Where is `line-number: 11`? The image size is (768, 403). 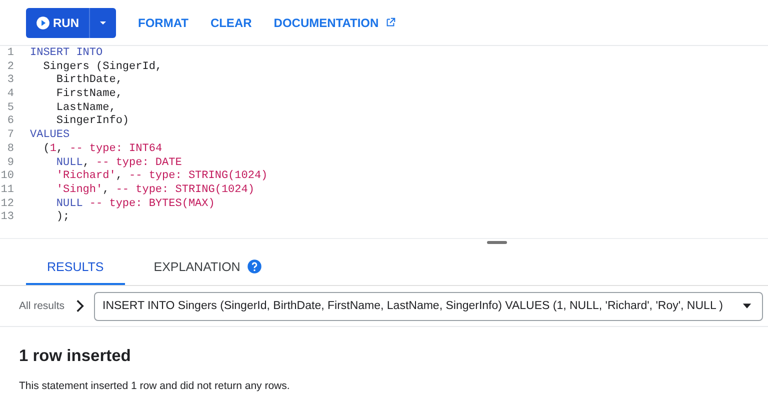 line-number: 11 is located at coordinates (7, 191).